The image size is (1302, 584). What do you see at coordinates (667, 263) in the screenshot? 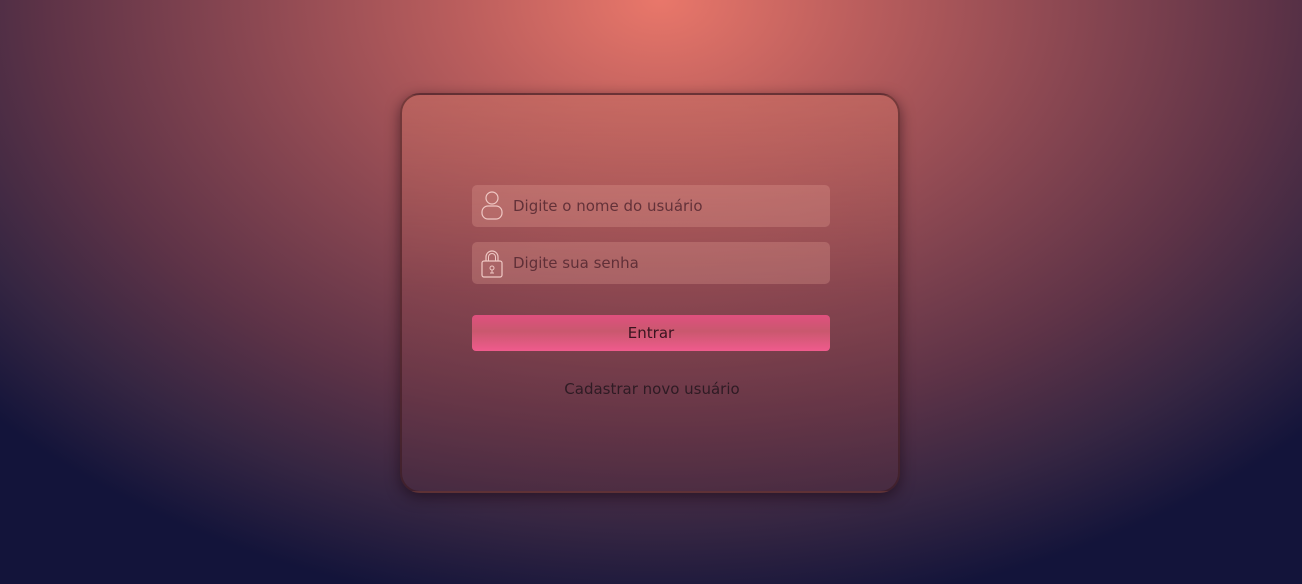
I see `password-input` at bounding box center [667, 263].